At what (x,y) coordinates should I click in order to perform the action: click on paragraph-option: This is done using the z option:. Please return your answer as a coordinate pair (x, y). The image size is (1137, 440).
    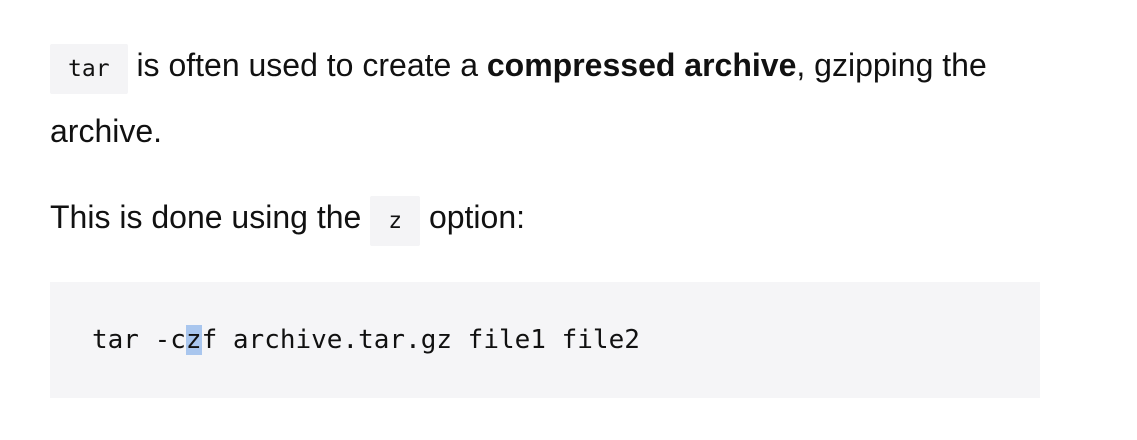
    Looking at the image, I should click on (287, 219).